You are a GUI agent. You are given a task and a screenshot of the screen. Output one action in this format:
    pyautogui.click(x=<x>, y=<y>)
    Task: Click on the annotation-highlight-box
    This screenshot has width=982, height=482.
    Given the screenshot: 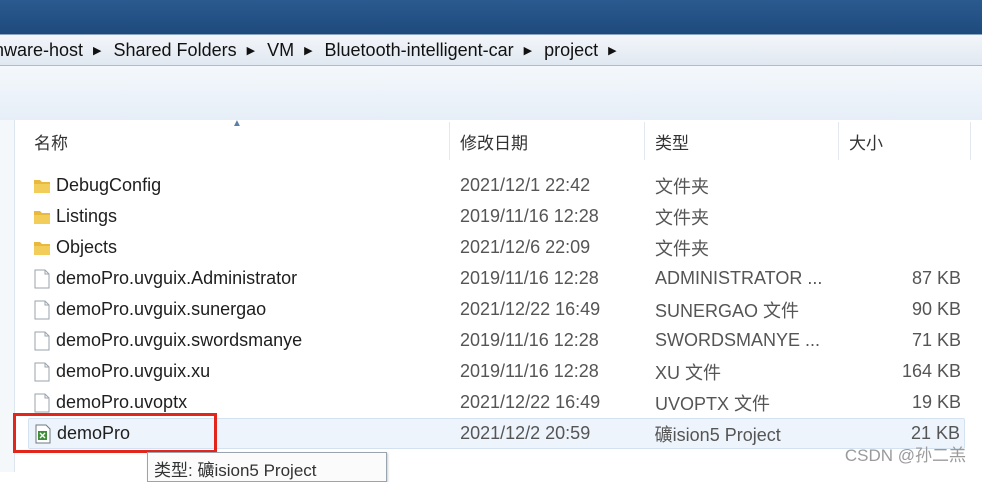 What is the action you would take?
    pyautogui.click(x=115, y=433)
    